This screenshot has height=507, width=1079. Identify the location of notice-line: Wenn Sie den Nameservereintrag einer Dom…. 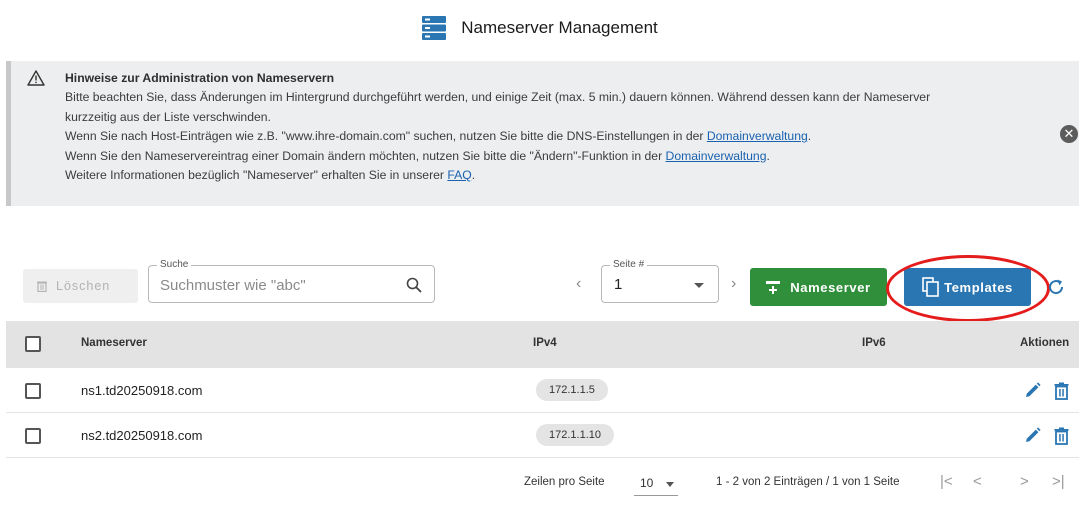
(565, 156).